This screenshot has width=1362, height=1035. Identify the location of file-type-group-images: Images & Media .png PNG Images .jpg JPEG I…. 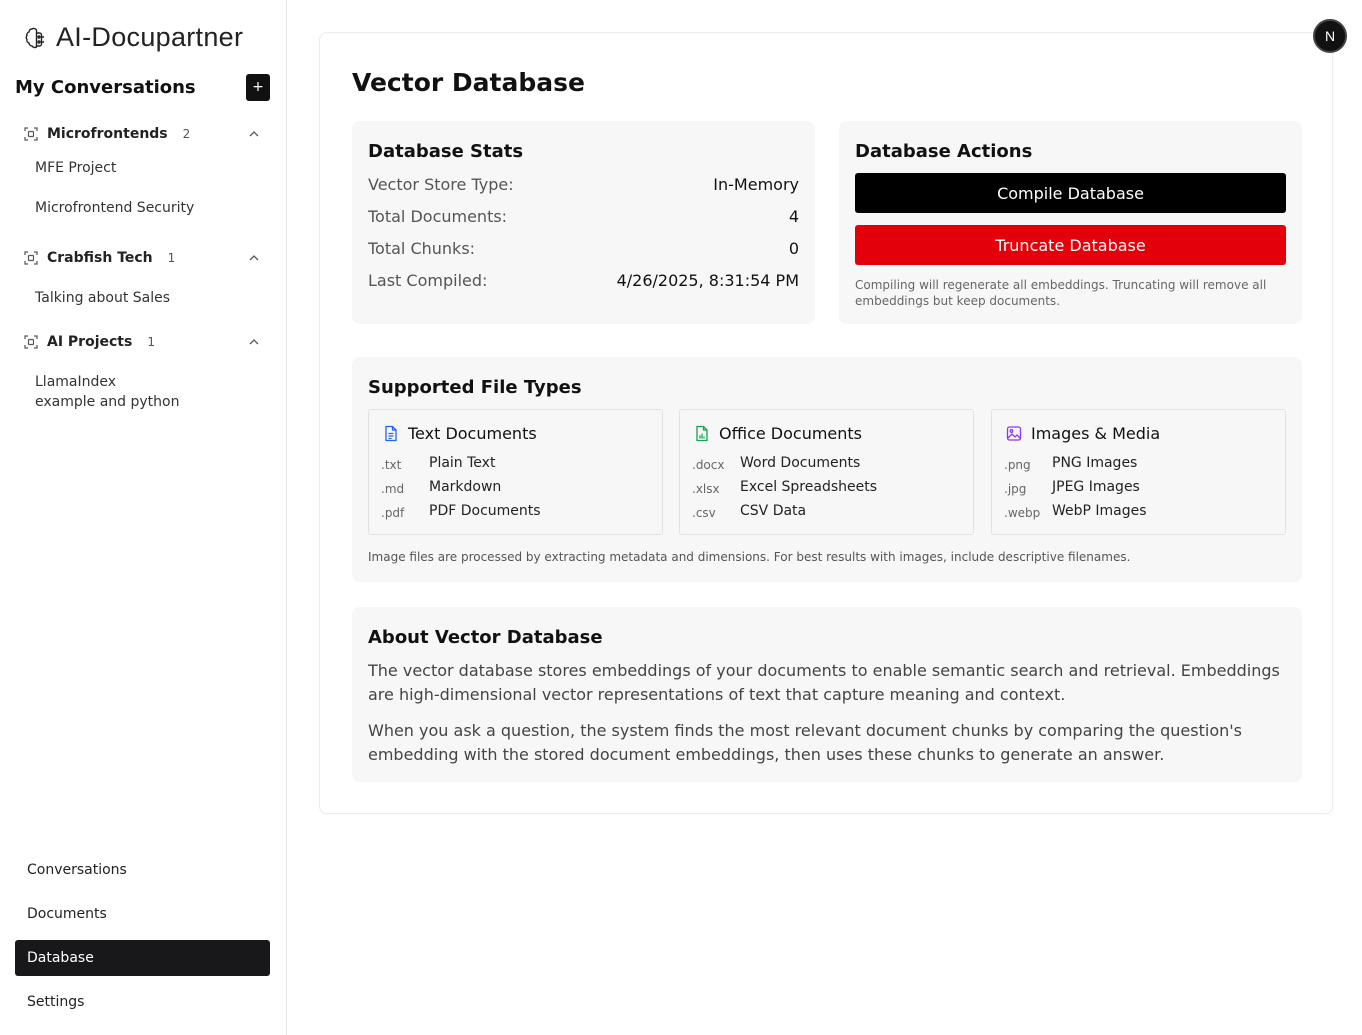
(1138, 472).